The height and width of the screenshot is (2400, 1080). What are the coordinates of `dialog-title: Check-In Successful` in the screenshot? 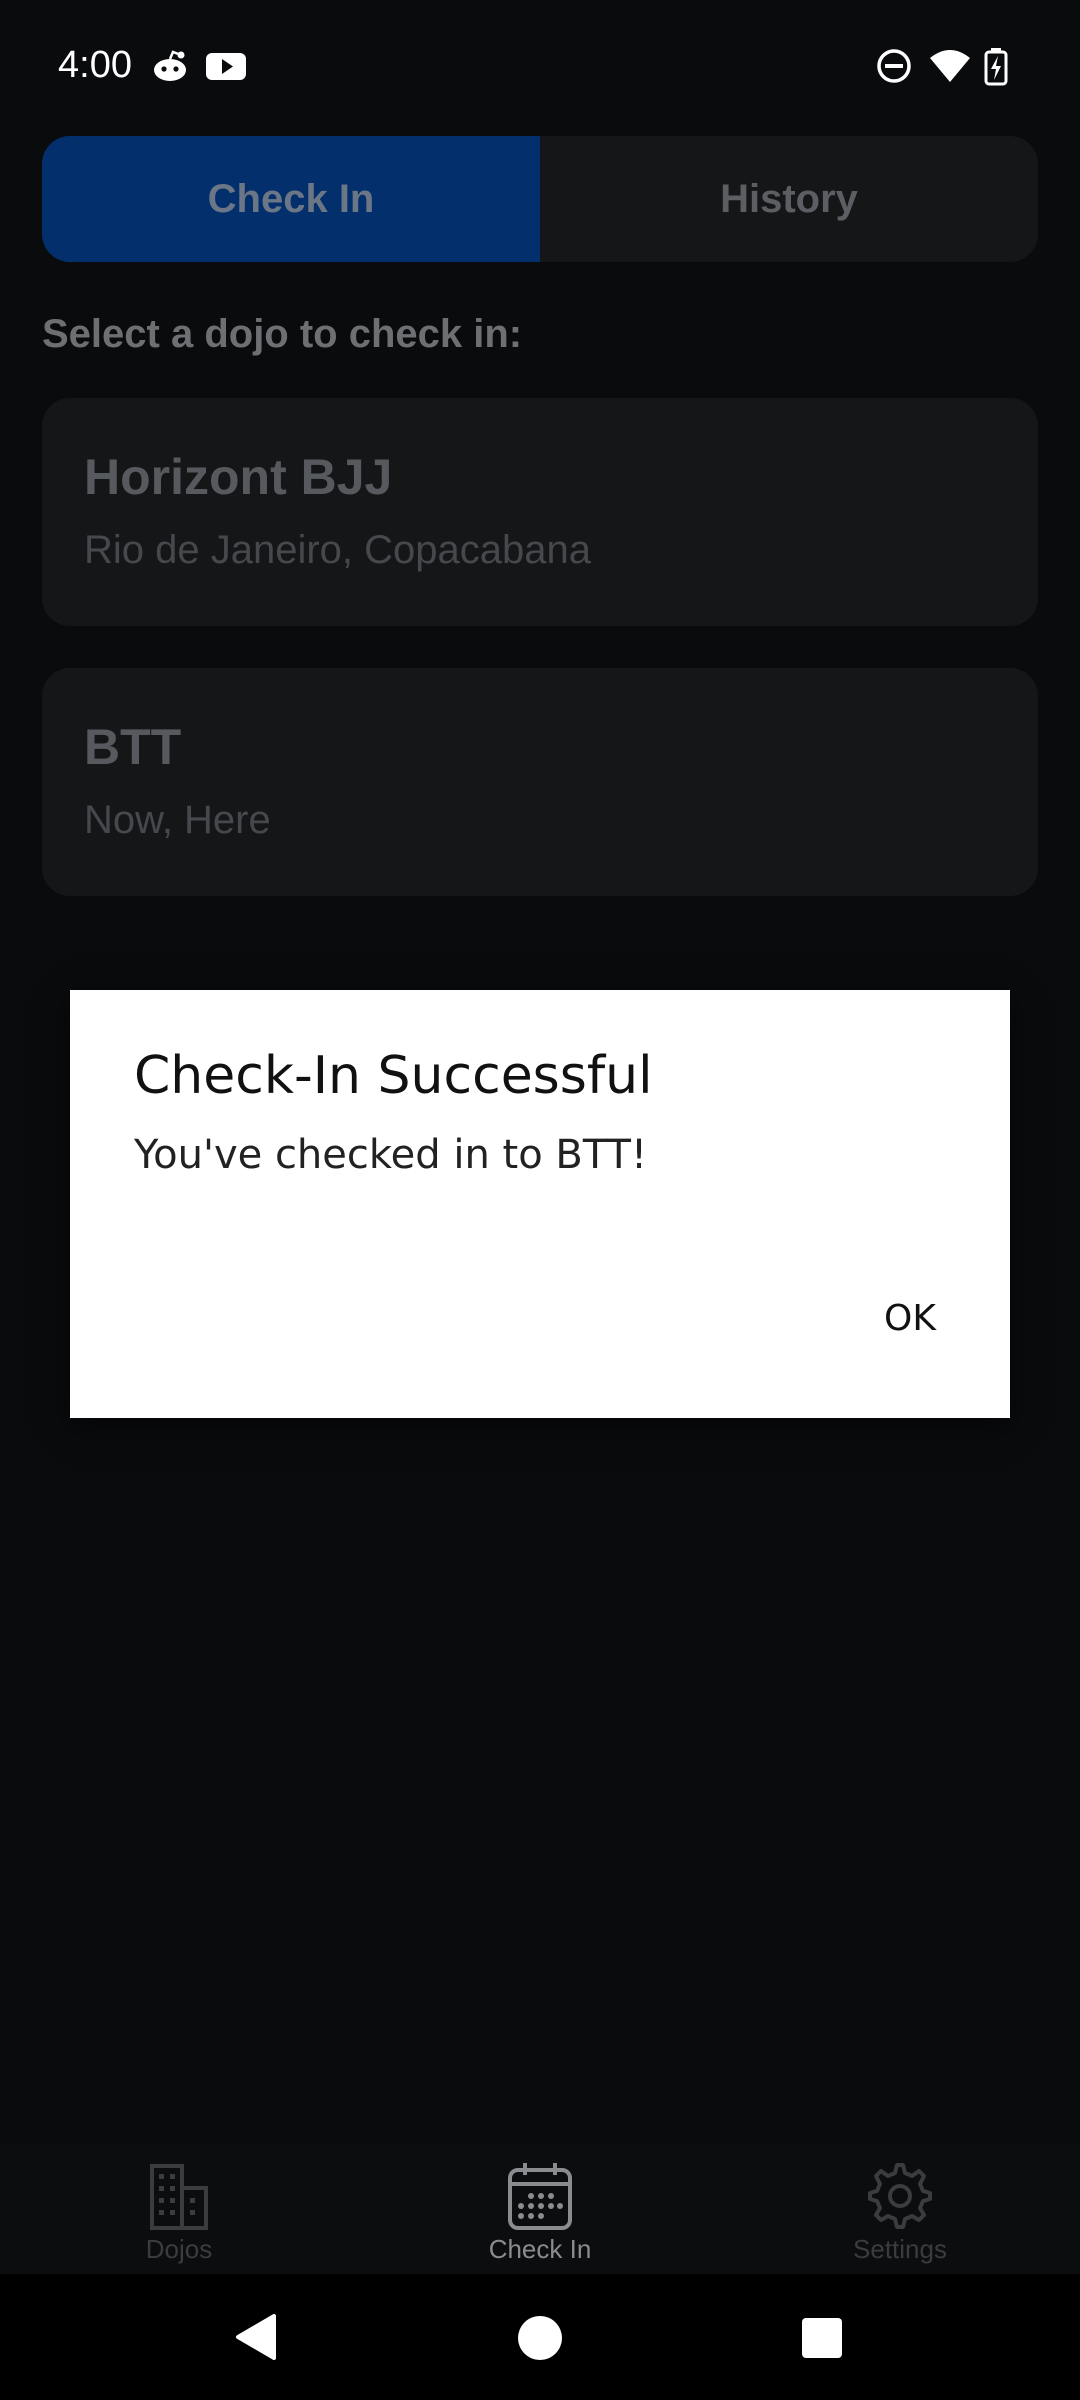 It's located at (393, 1076).